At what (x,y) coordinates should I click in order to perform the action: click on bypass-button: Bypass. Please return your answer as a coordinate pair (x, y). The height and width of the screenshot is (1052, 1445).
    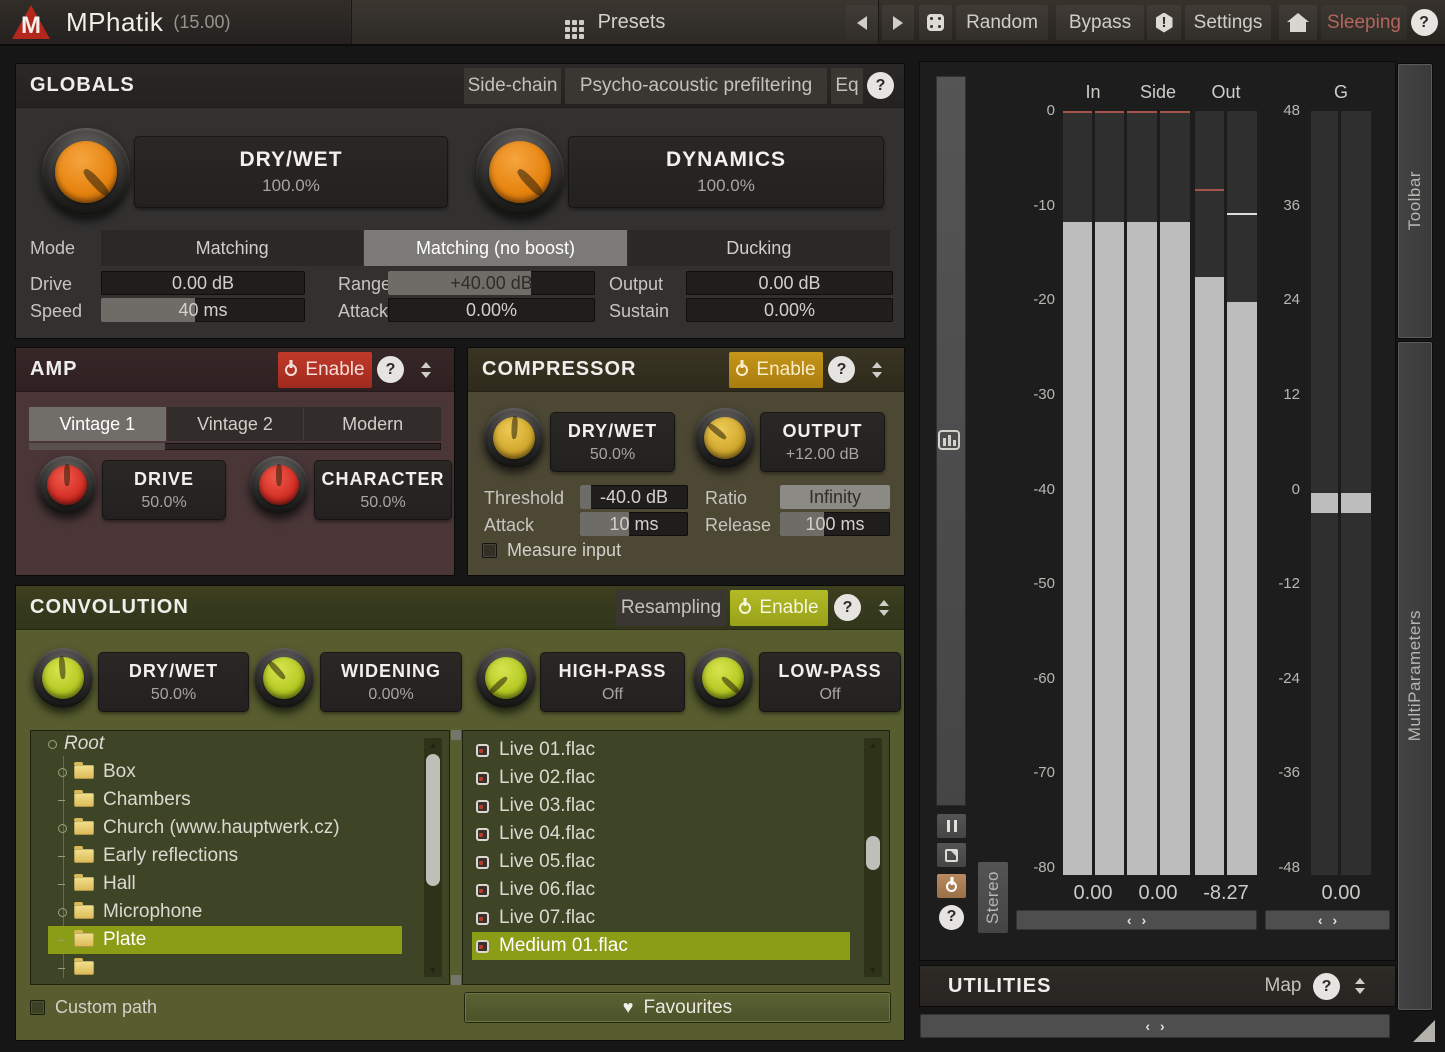
    Looking at the image, I should click on (1100, 22).